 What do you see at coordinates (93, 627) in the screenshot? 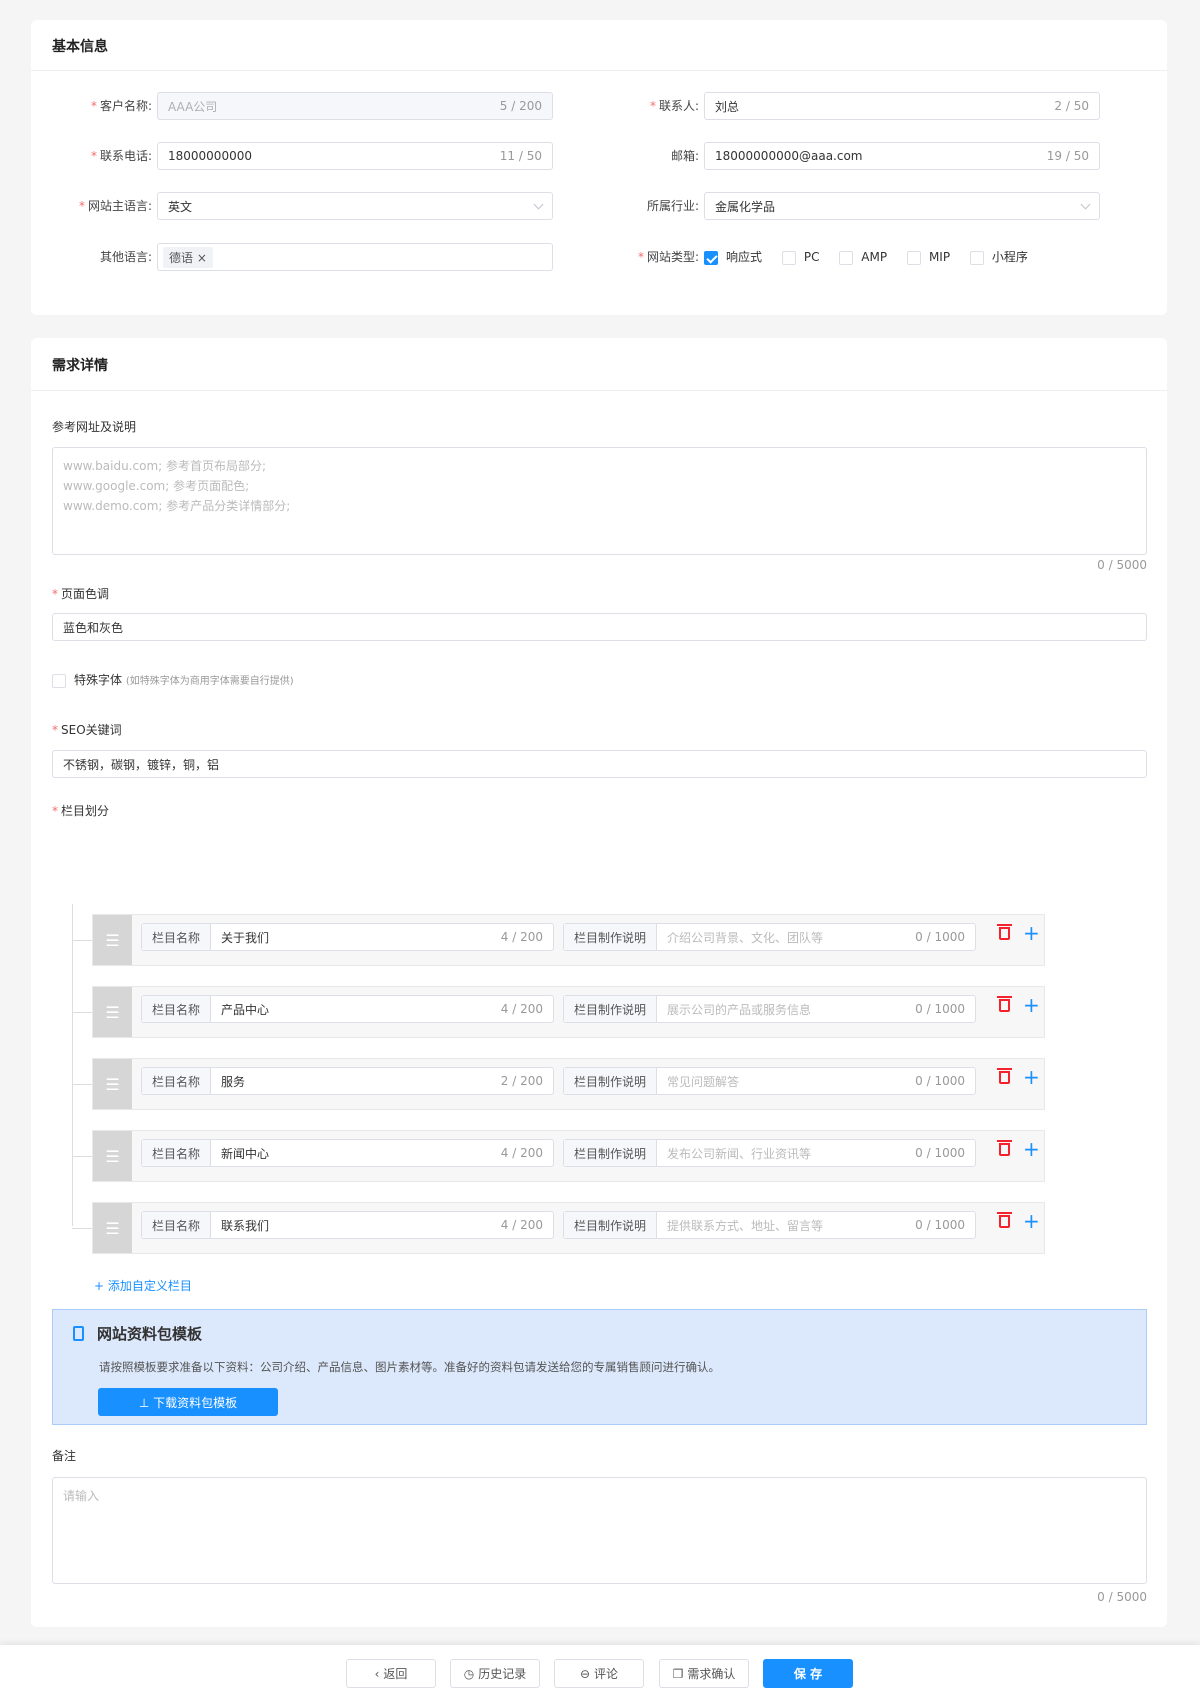
I see `input-value: 蓝色和灰色` at bounding box center [93, 627].